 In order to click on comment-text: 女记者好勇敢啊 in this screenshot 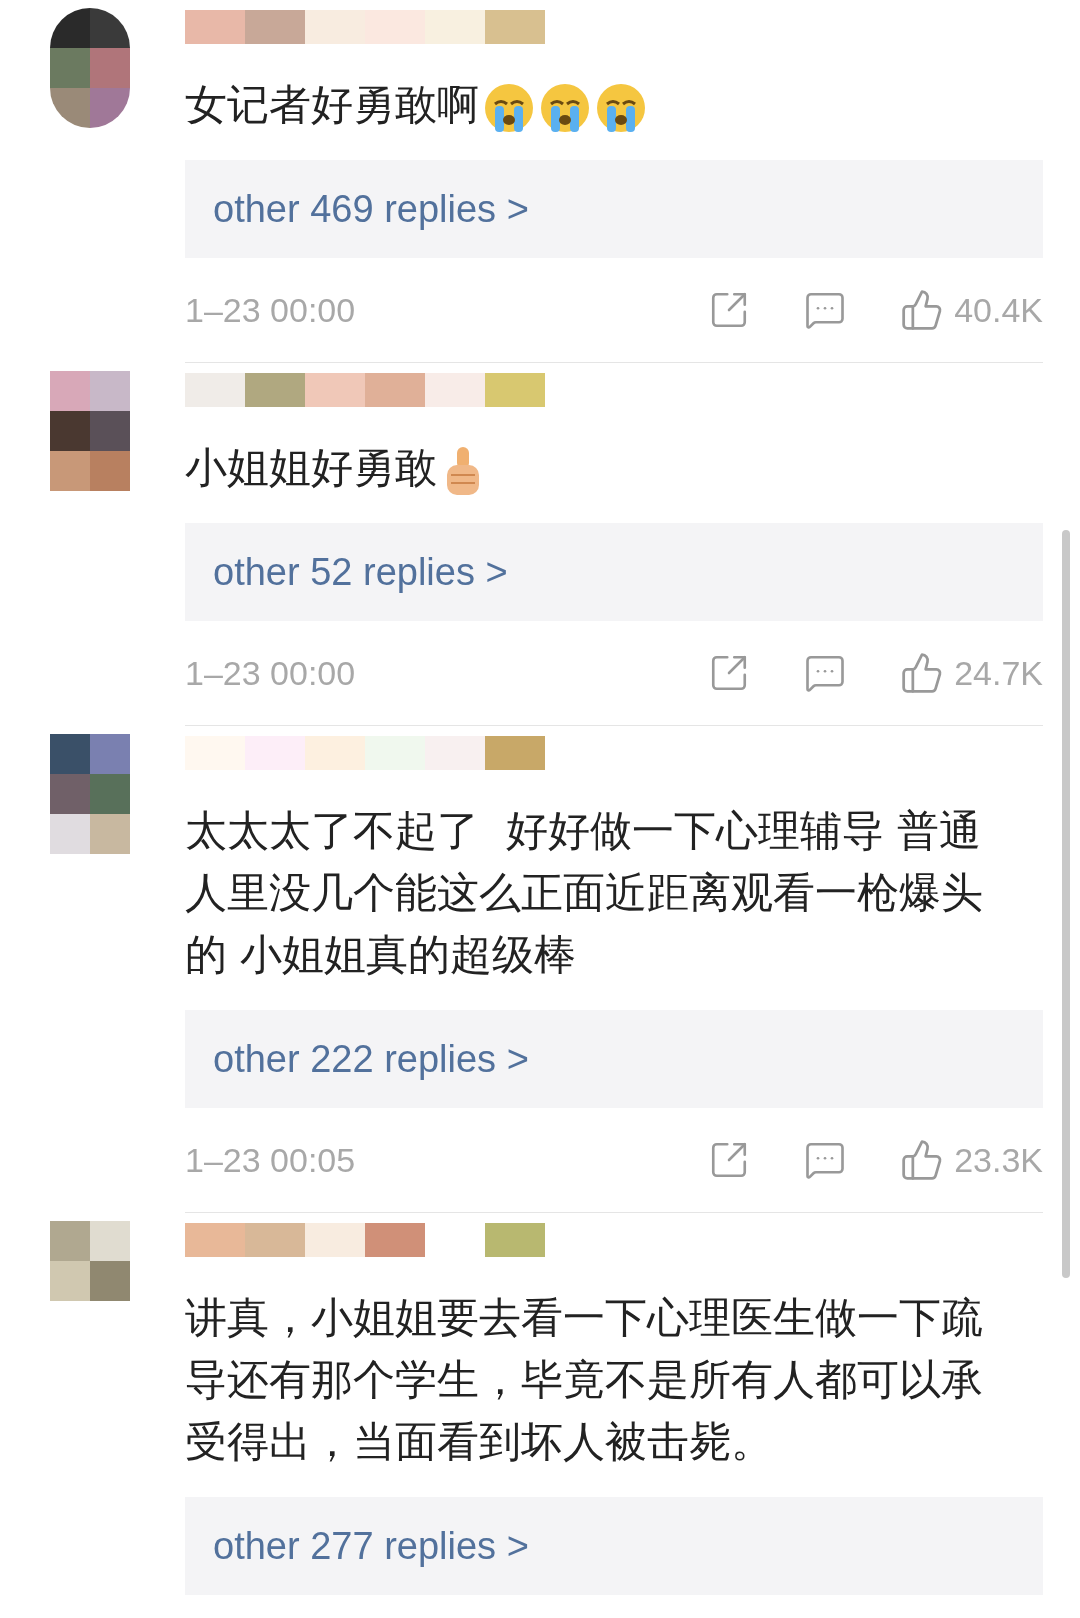, I will do `click(591, 105)`.